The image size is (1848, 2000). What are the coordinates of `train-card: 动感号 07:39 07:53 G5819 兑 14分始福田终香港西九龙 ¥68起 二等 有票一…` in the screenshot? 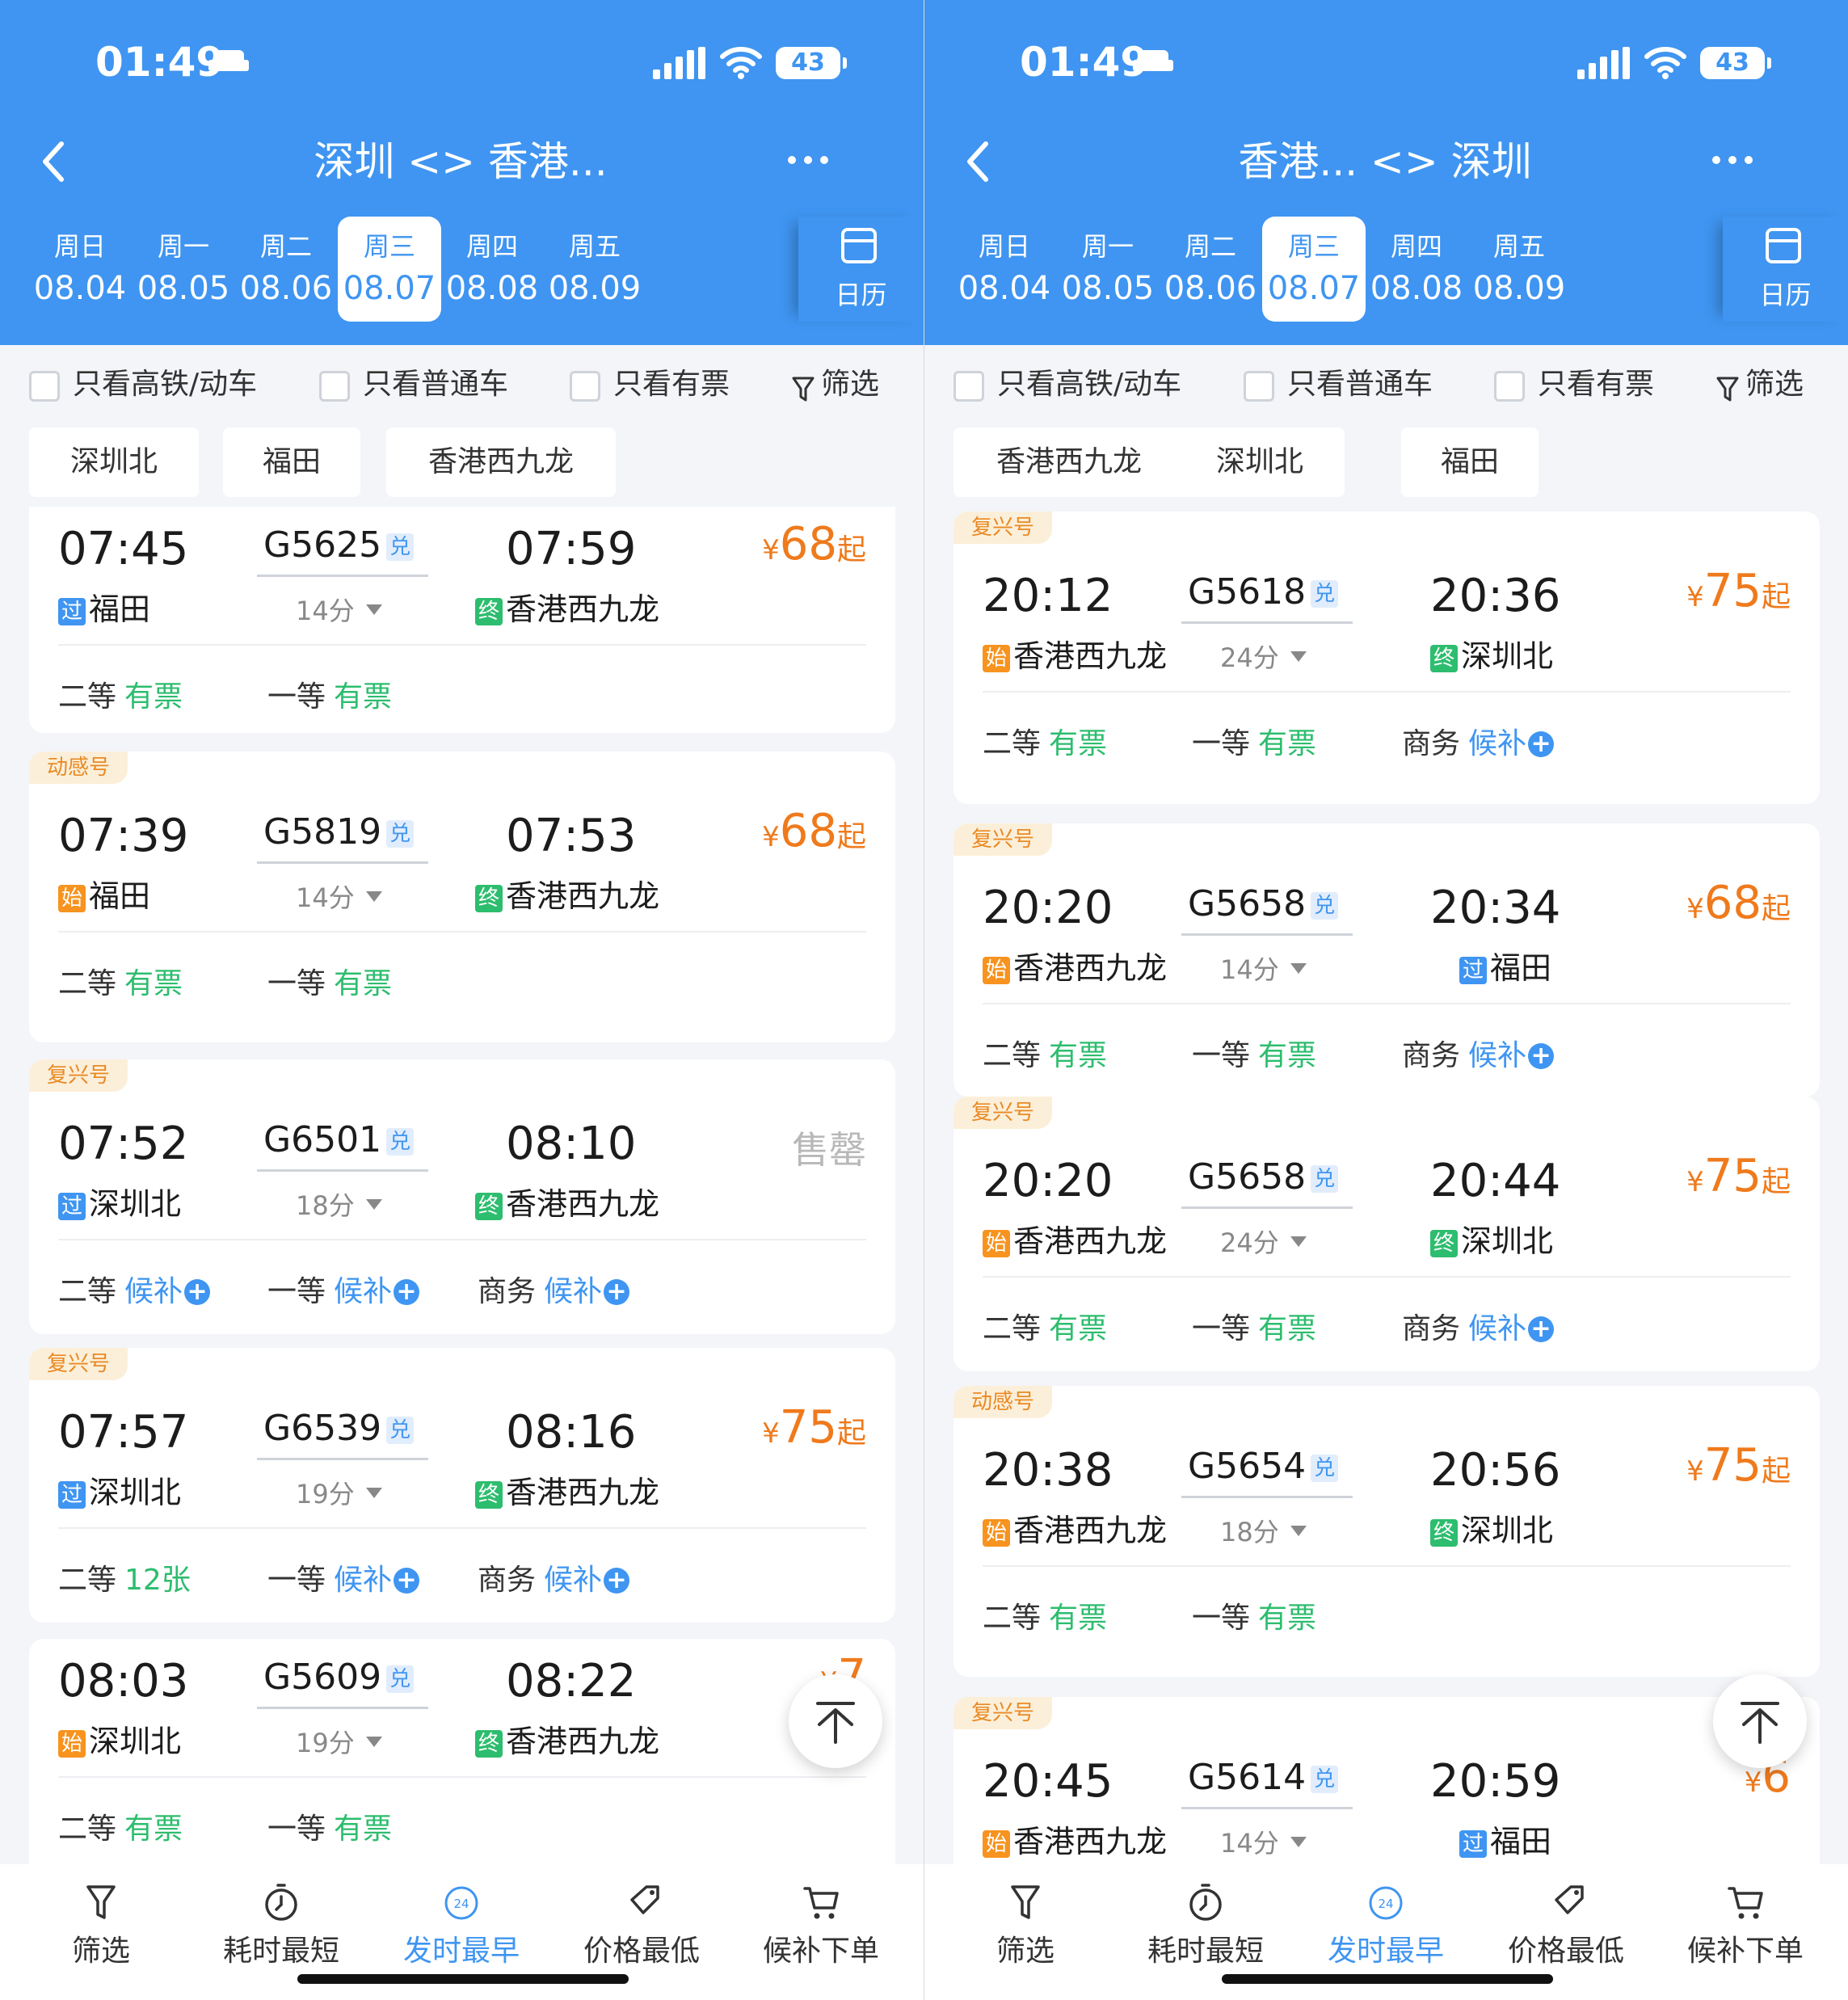 It's located at (462, 897).